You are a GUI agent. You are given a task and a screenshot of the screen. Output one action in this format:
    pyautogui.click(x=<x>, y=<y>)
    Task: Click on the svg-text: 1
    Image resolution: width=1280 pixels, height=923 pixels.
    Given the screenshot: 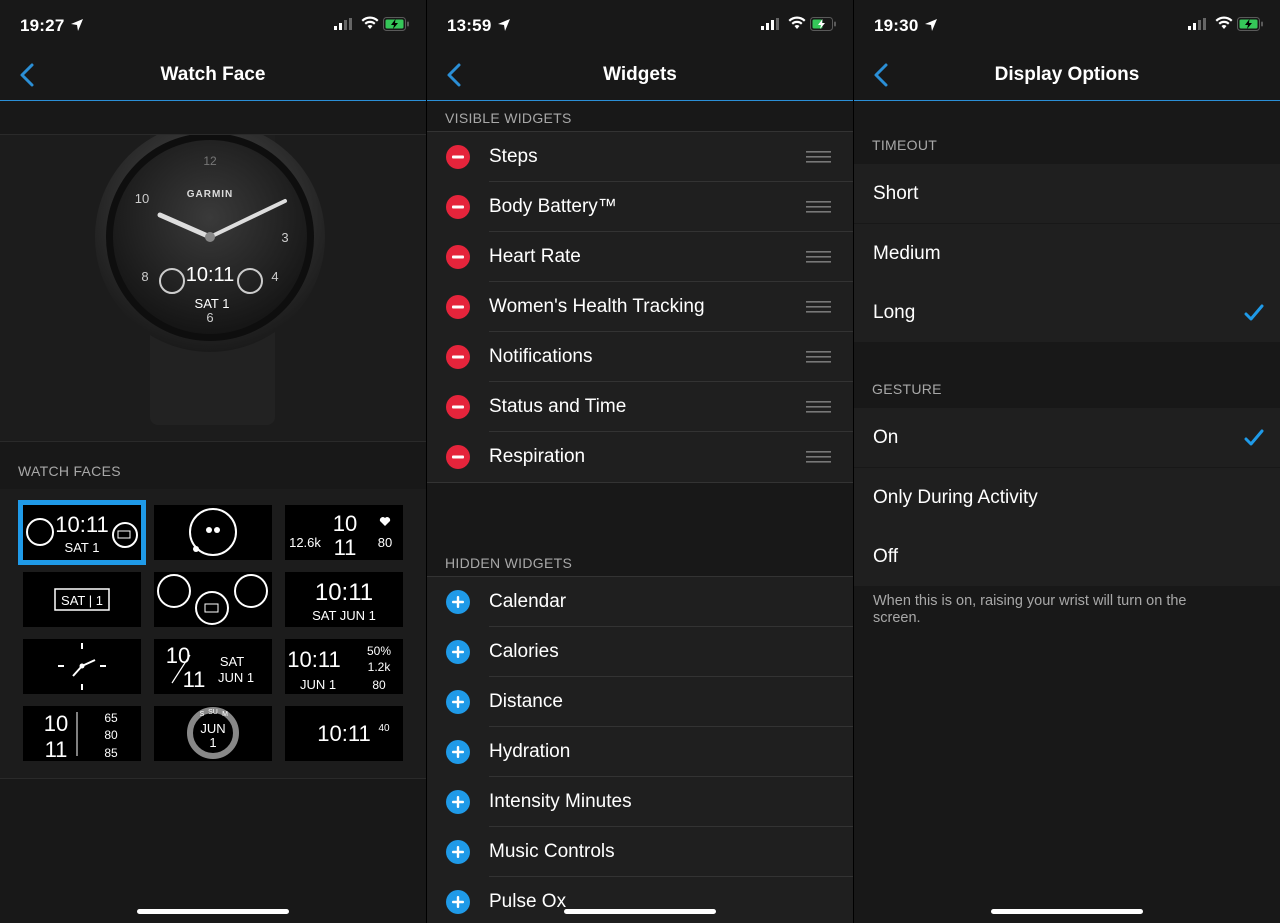 What is the action you would take?
    pyautogui.click(x=212, y=742)
    